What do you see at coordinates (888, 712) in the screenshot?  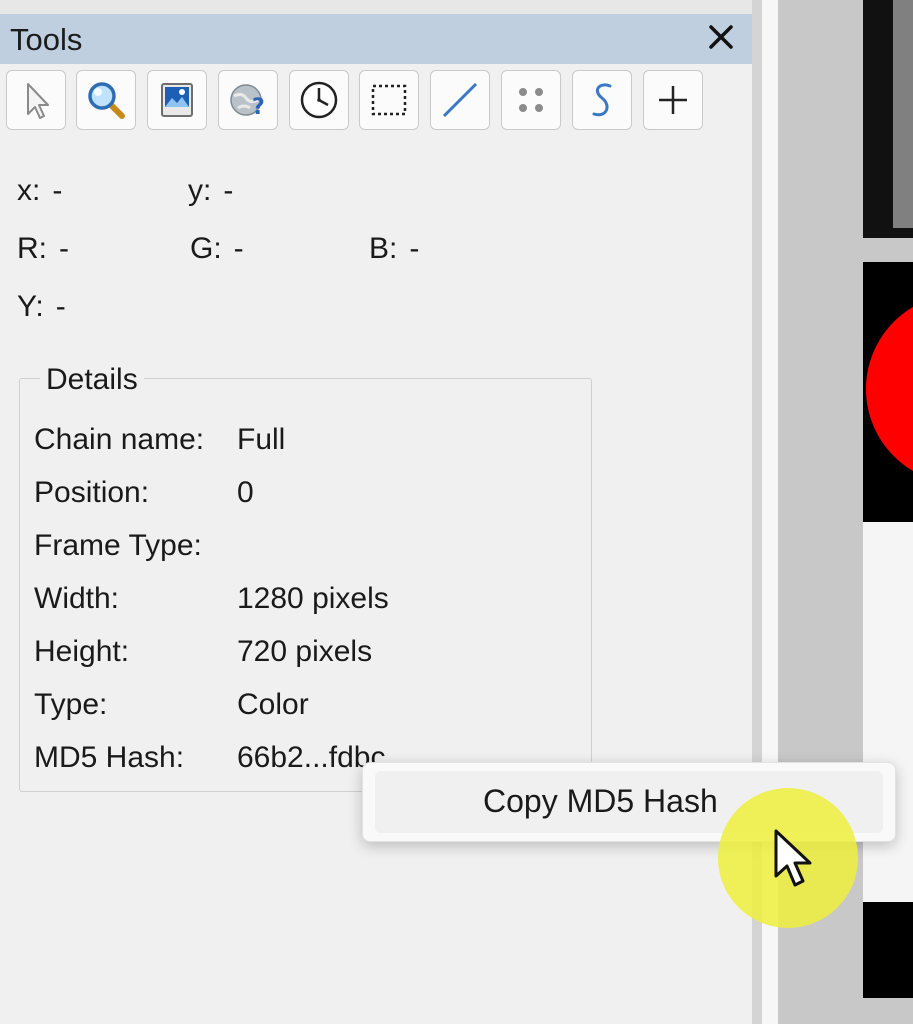 I see `preview-white-band` at bounding box center [888, 712].